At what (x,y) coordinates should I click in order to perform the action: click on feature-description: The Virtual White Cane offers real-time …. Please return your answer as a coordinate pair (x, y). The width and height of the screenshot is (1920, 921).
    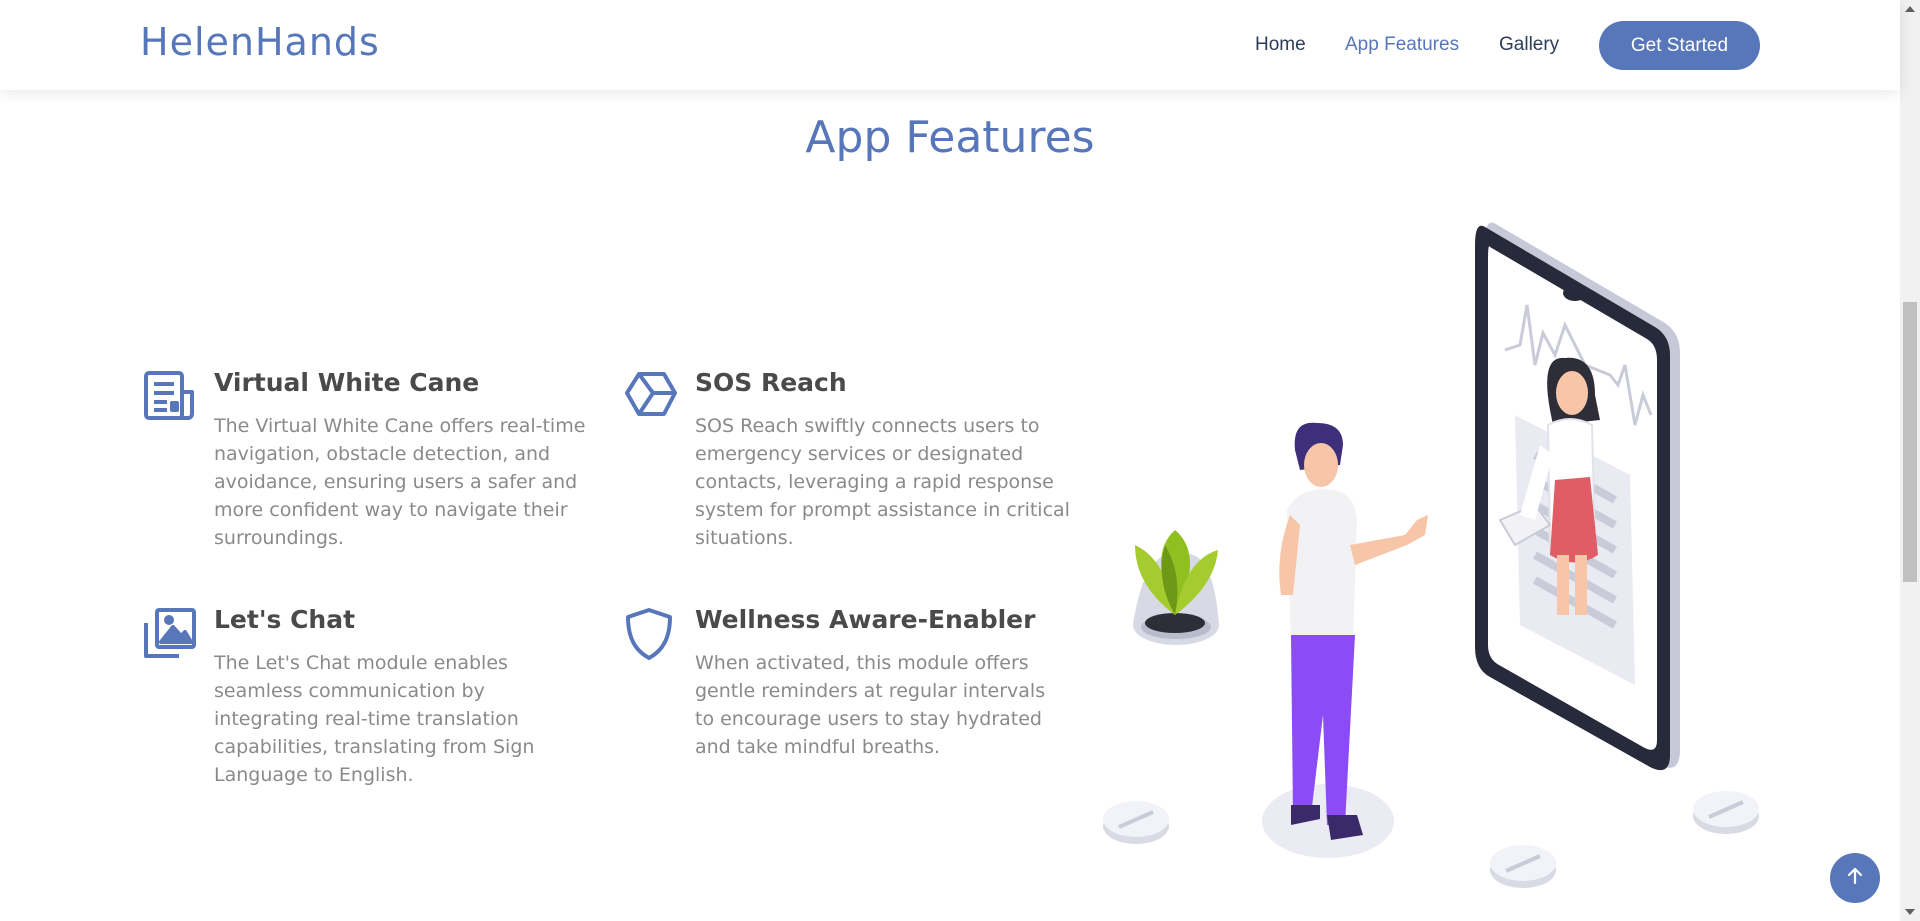
    Looking at the image, I should click on (400, 482).